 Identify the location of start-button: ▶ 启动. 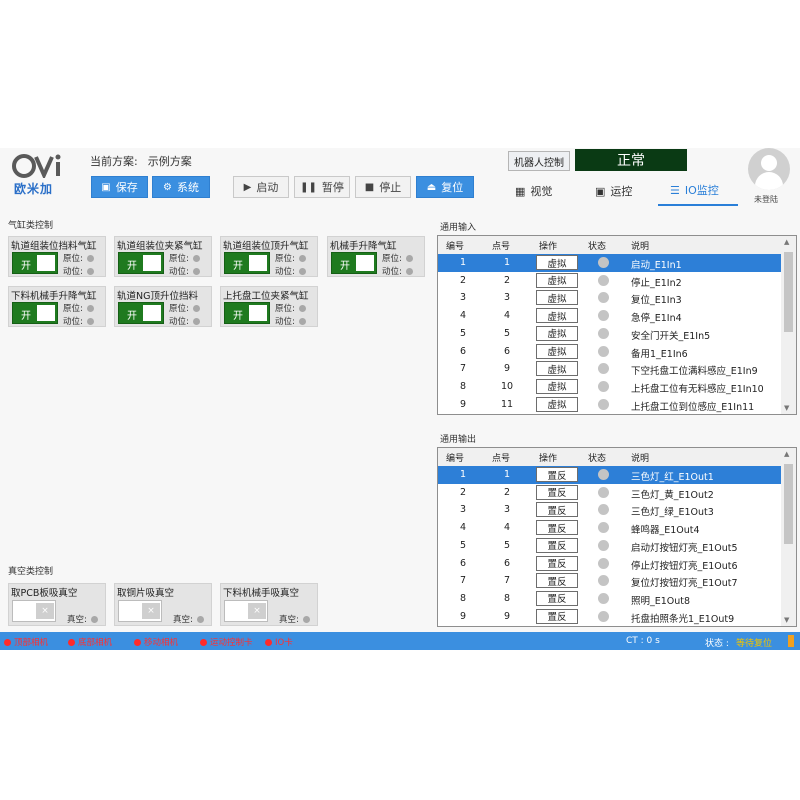
(261, 187).